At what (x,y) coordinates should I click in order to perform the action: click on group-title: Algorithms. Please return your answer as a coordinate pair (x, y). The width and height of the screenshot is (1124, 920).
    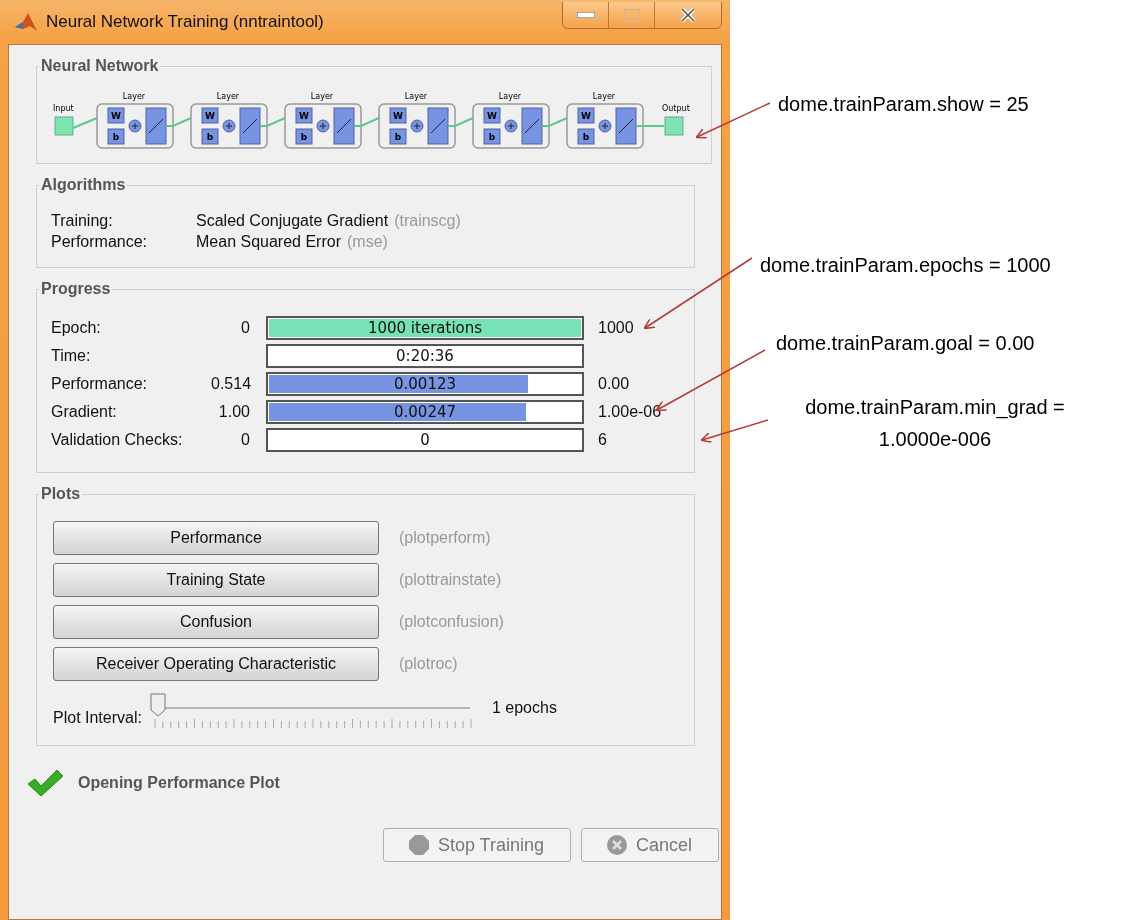
    Looking at the image, I should click on (83, 185).